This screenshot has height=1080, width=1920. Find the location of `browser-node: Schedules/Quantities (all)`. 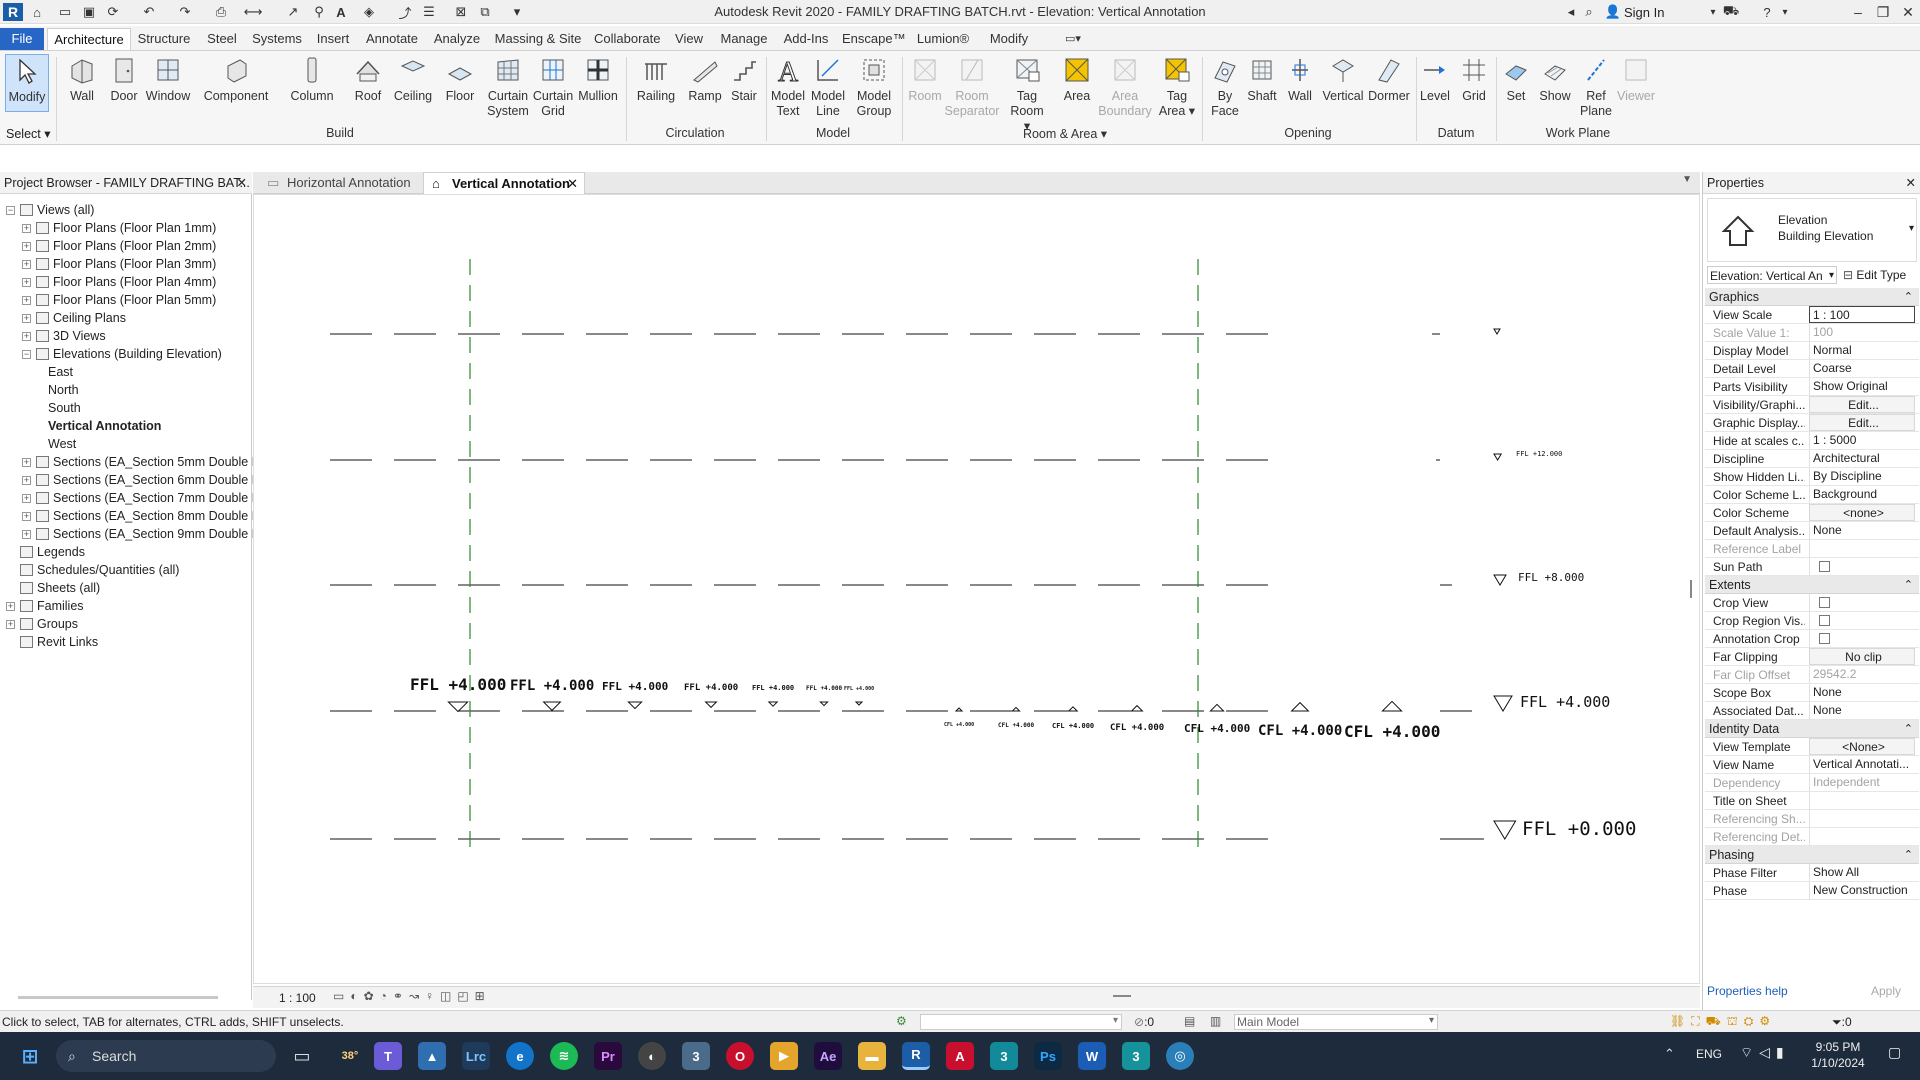

browser-node: Schedules/Quantities (all) is located at coordinates (92, 570).